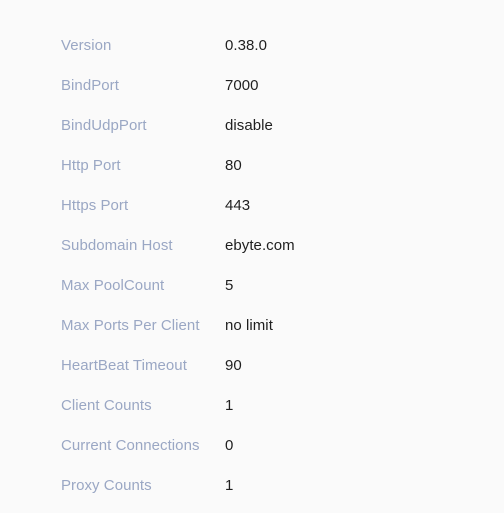  Describe the element at coordinates (252, 286) in the screenshot. I see `info-row: Max PoolCount 5` at that location.